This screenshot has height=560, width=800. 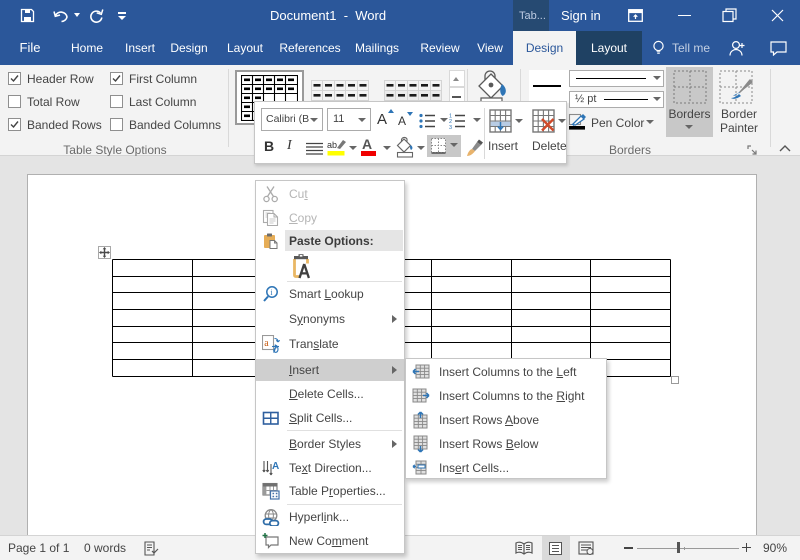 I want to click on svg-text: 3, so click(x=450, y=127).